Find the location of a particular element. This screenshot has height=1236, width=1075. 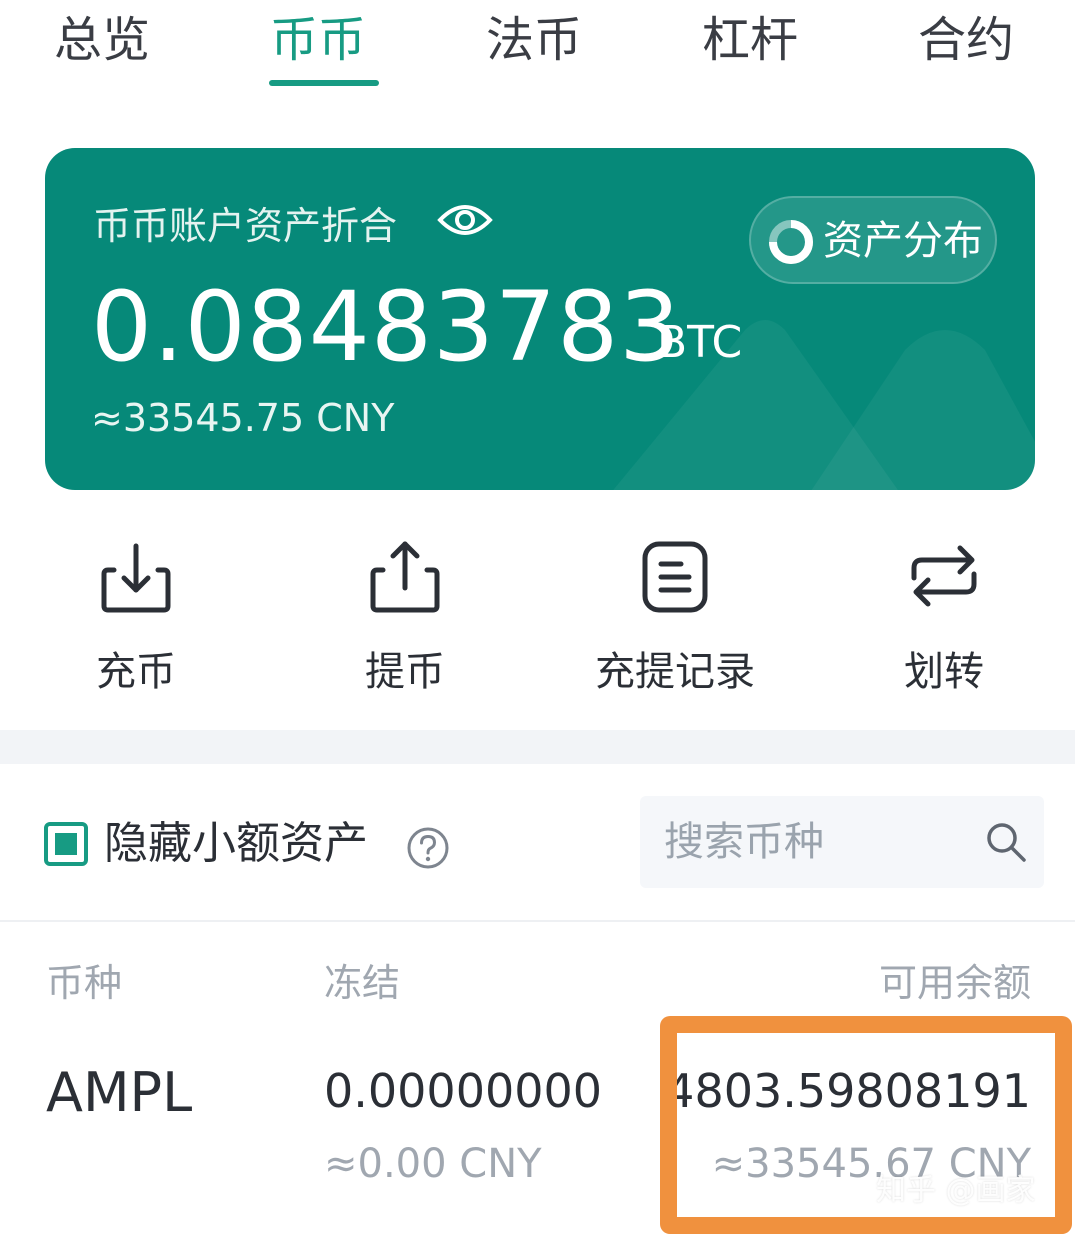

tab-overview: 总览 is located at coordinates (102, 40).